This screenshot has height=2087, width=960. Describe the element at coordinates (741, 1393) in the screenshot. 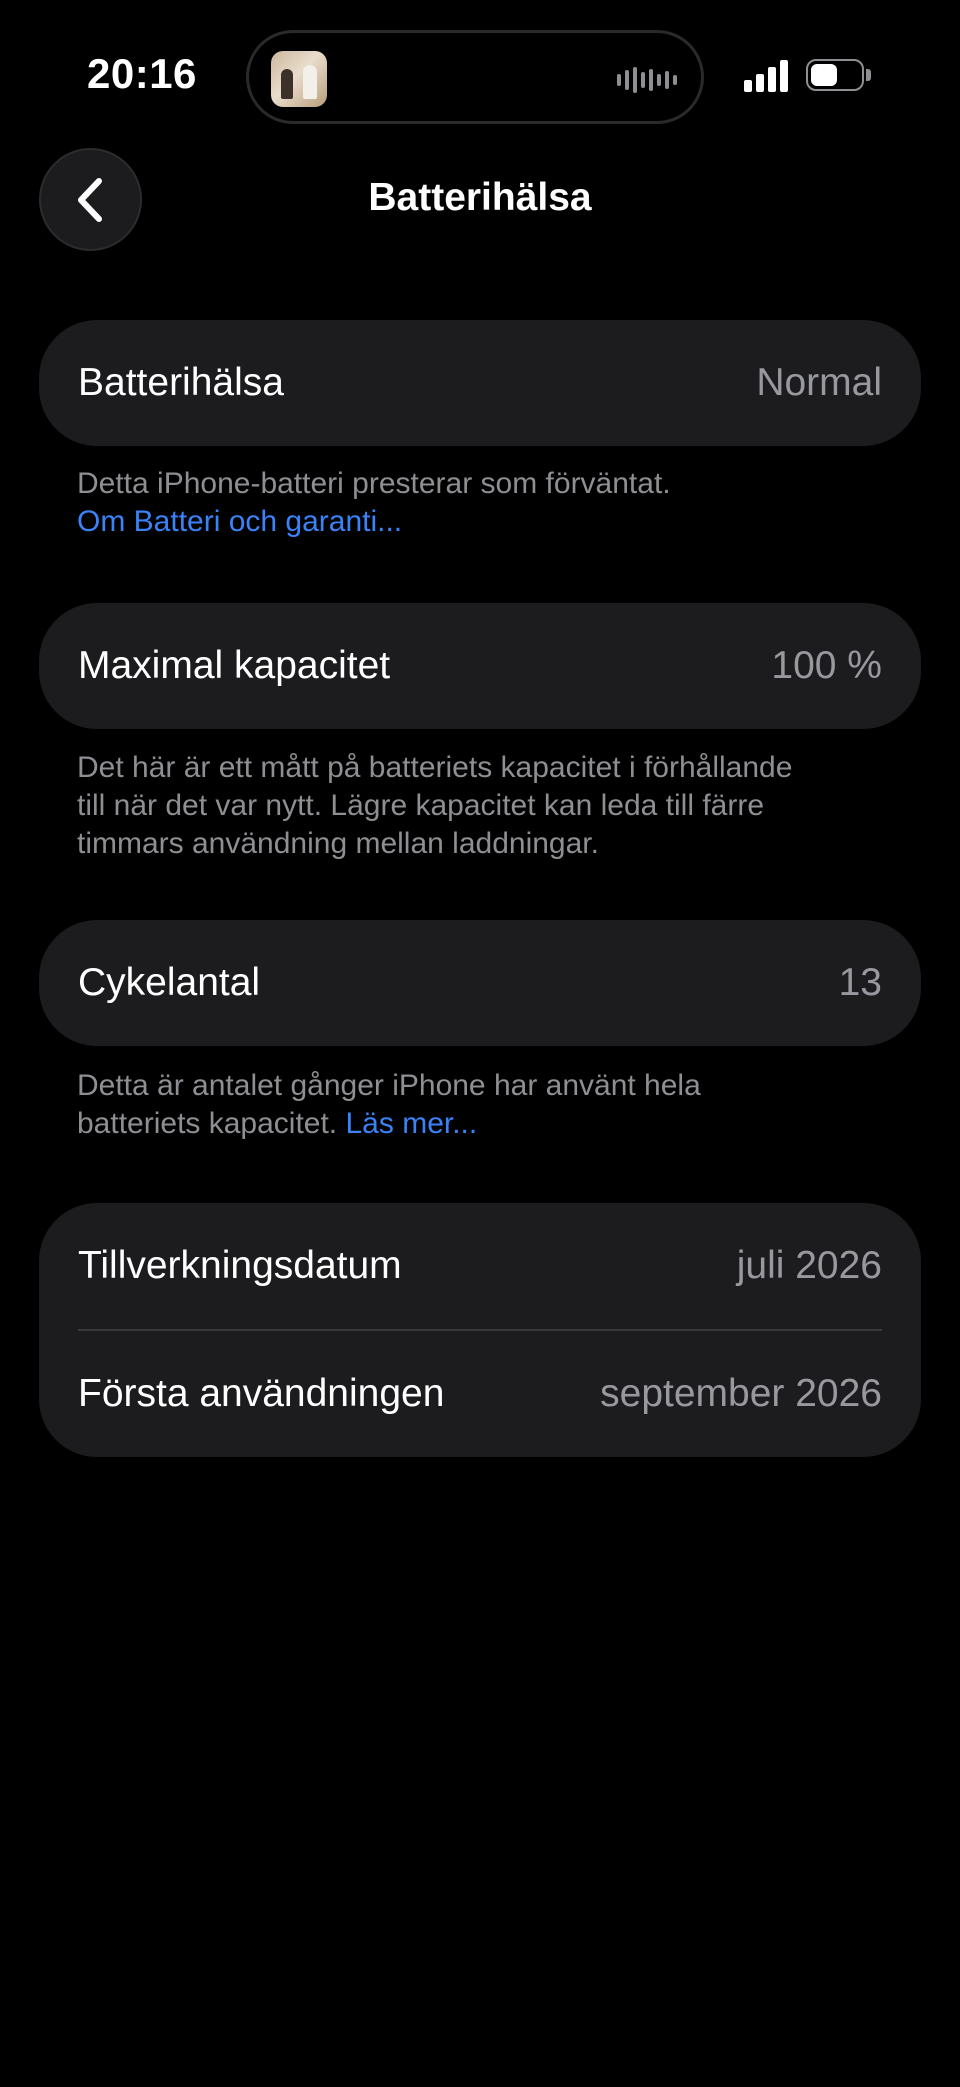

I see `first-use-value: september 2026` at that location.